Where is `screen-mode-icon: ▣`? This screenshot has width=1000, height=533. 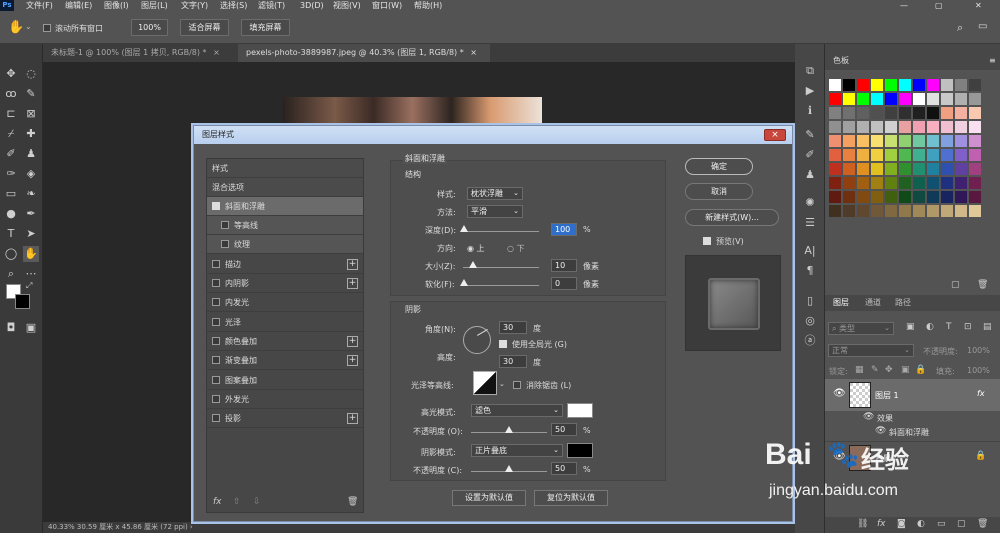
screen-mode-icon: ▣ is located at coordinates (31, 328).